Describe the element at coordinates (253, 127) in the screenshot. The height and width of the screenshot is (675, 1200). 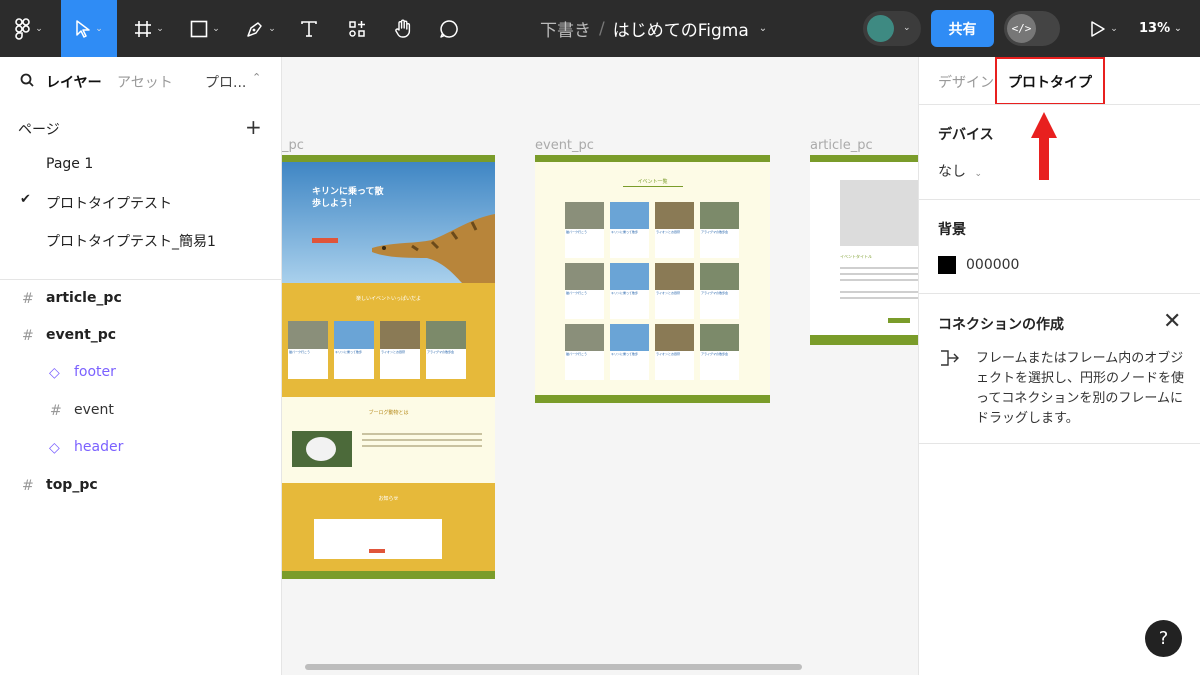
I see `add-page-button: +` at that location.